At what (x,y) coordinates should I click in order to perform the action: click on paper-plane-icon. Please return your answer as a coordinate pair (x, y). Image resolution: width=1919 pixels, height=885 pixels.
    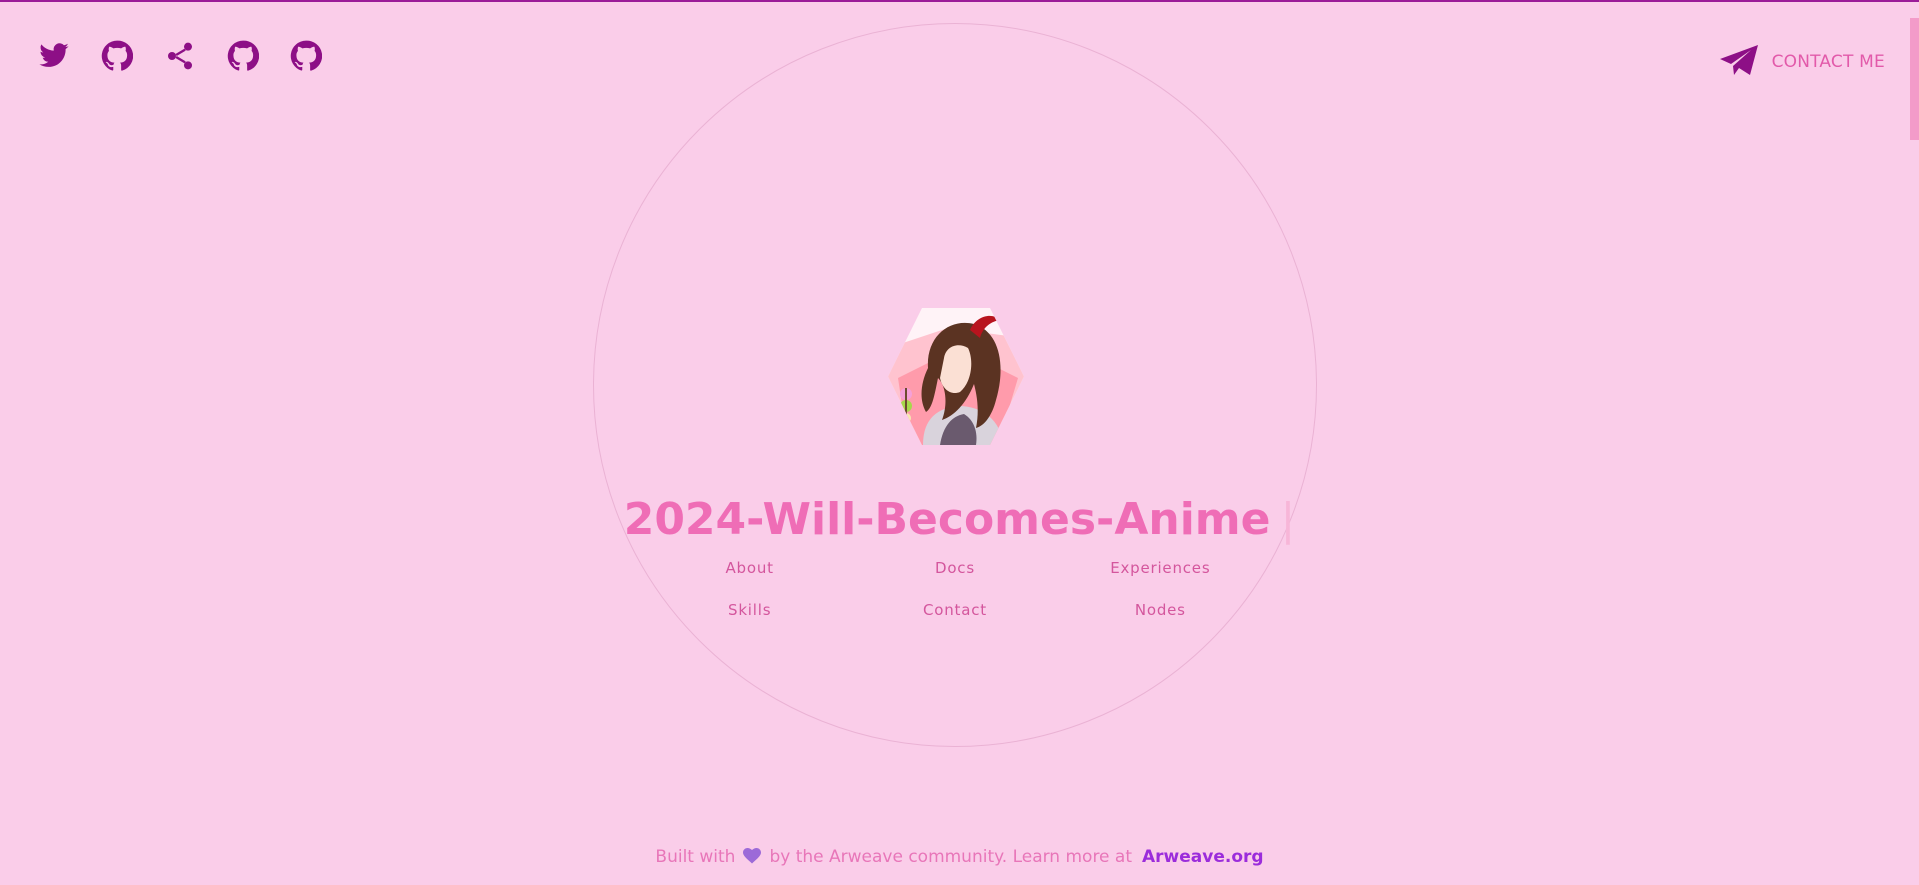
    Looking at the image, I should click on (1738, 62).